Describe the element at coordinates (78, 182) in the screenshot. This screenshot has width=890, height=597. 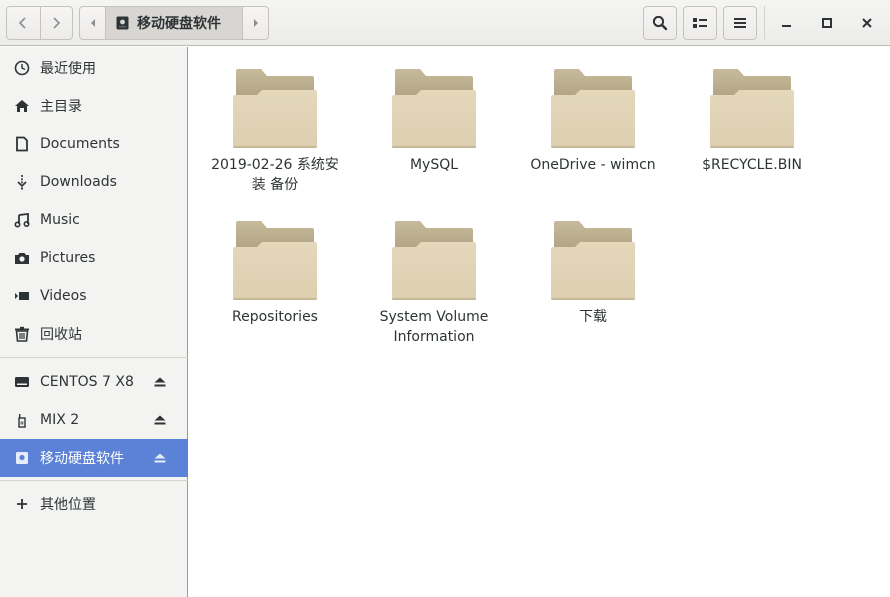
I see `sidebar-item-label: Downloads` at that location.